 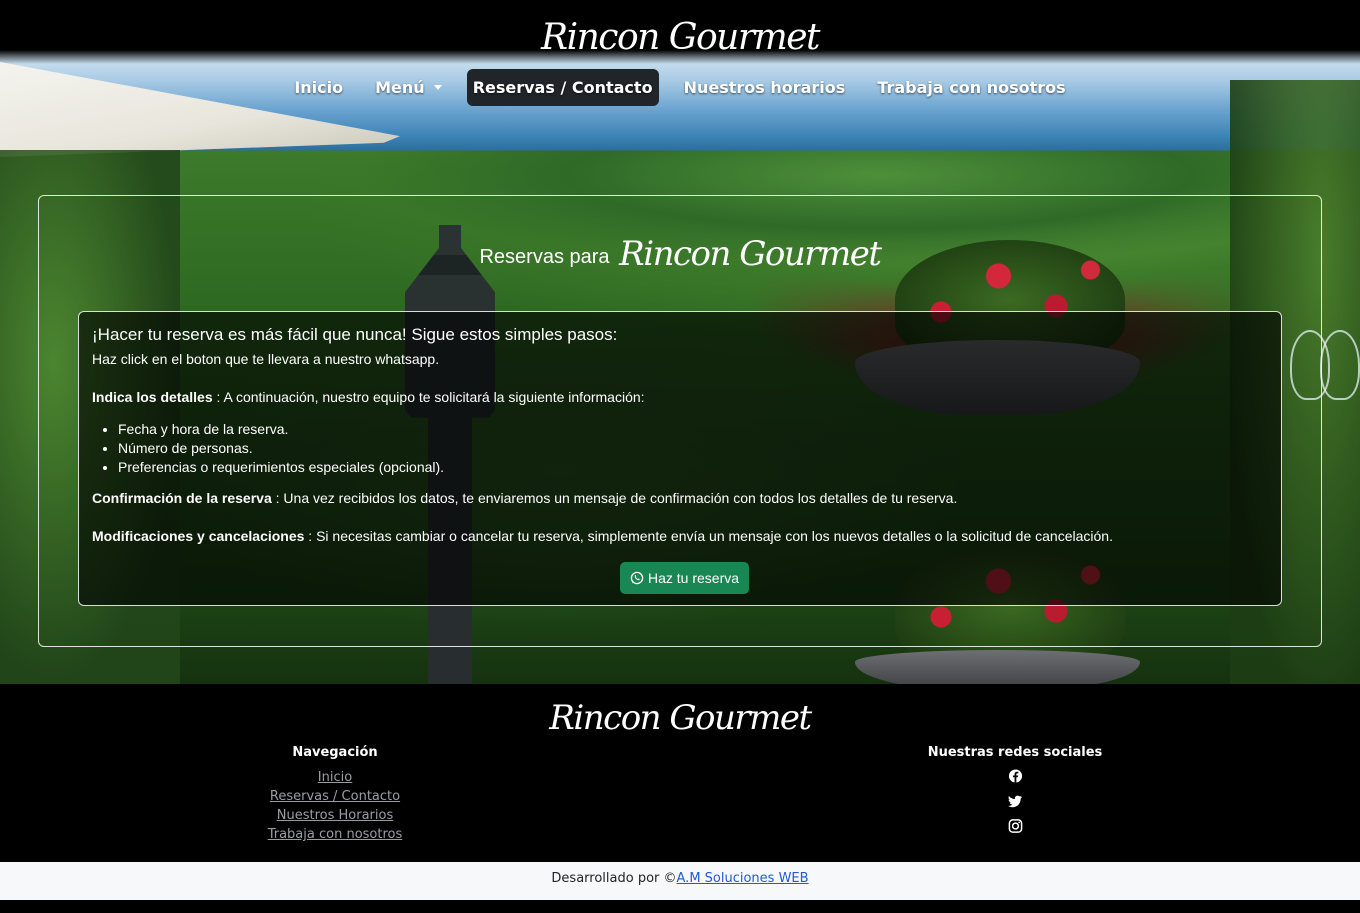 I want to click on instagram-icon, so click(x=1015, y=826).